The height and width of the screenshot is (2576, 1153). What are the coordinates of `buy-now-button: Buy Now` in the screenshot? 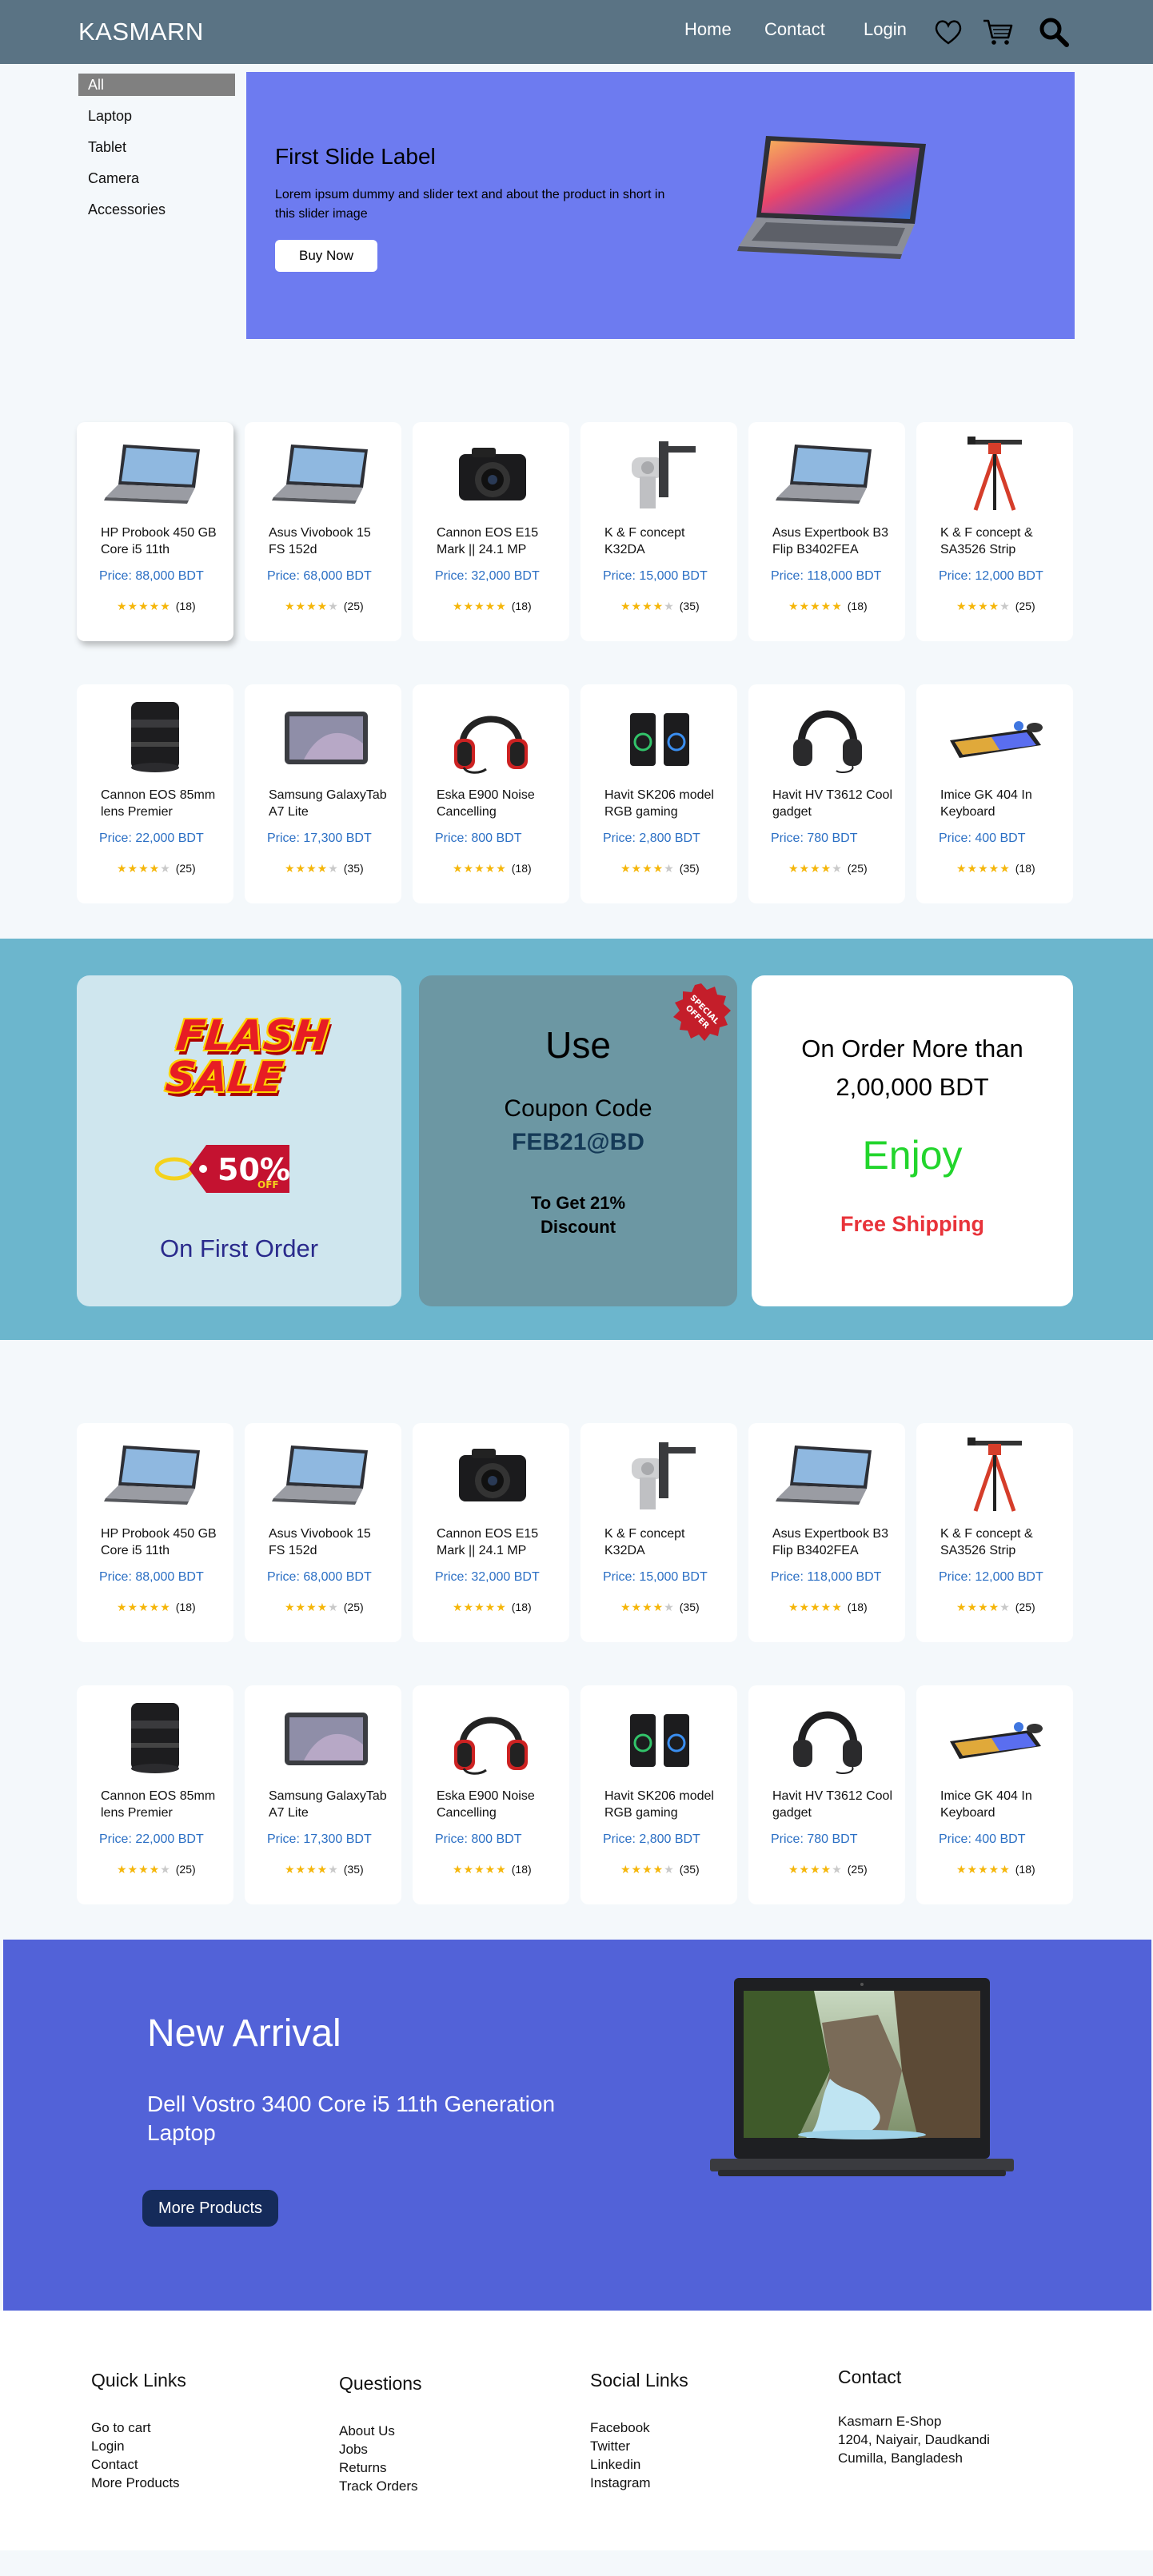 It's located at (326, 256).